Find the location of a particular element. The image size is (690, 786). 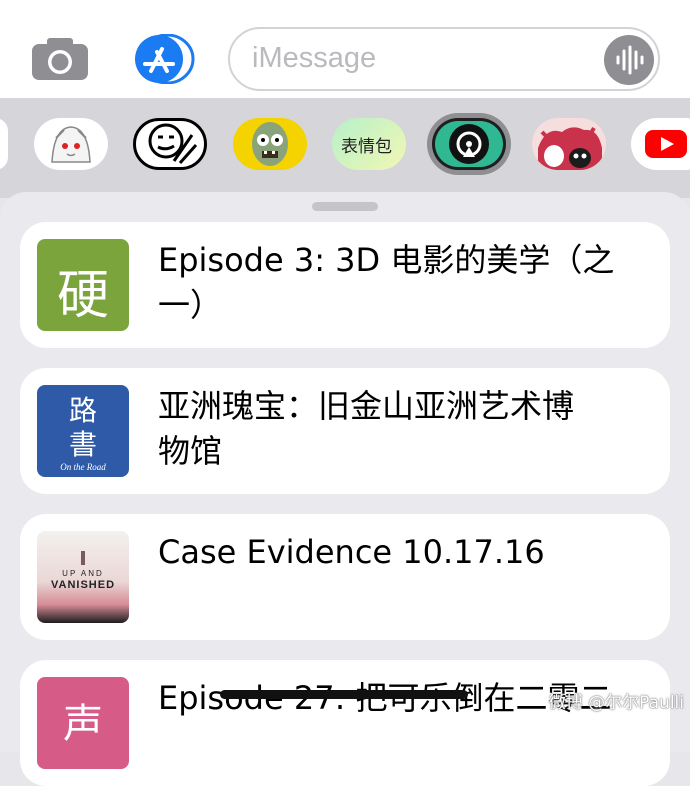

app-drawer: 表情包 is located at coordinates (345, 148).